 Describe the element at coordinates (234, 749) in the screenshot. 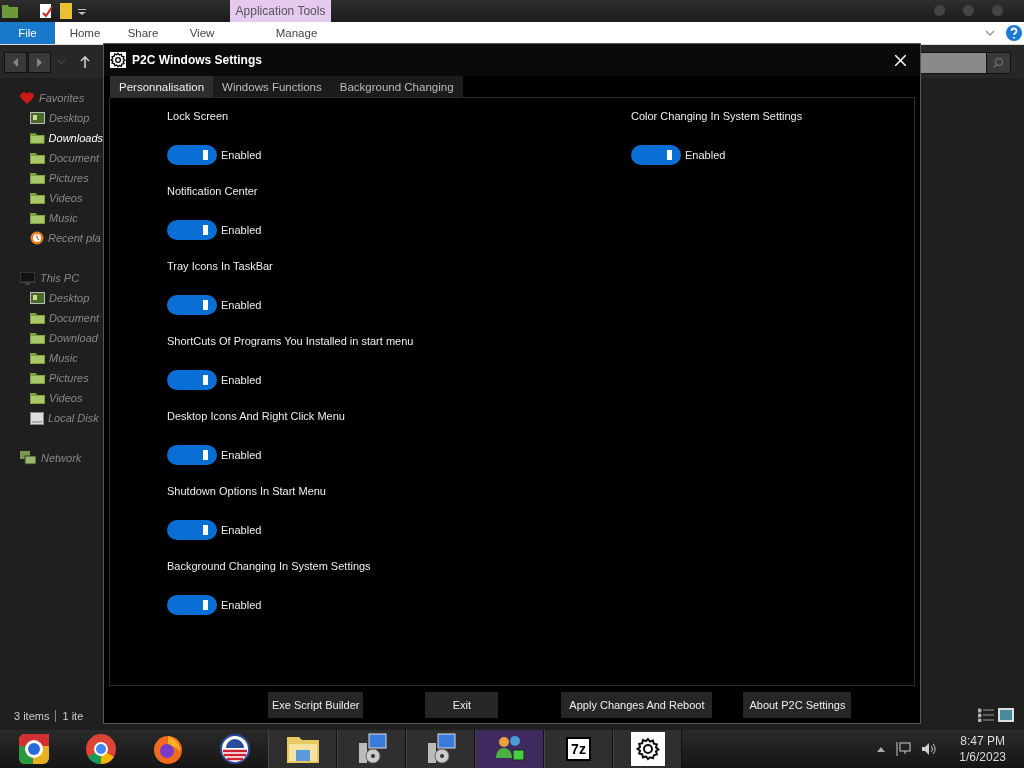

I see `emblem-icon` at that location.